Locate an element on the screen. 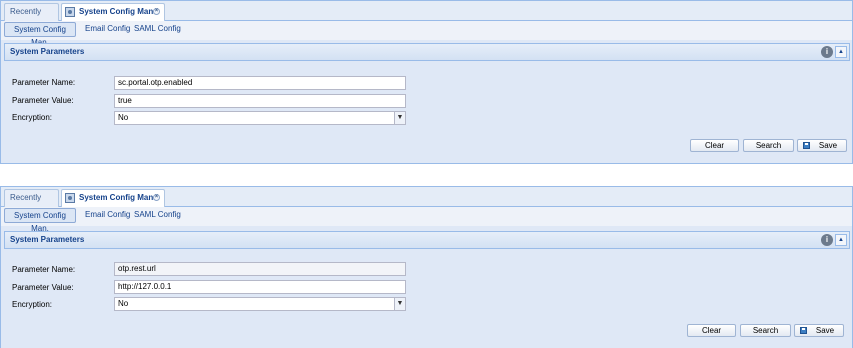 This screenshot has width=853, height=348. parameter-value-input: true is located at coordinates (260, 101).